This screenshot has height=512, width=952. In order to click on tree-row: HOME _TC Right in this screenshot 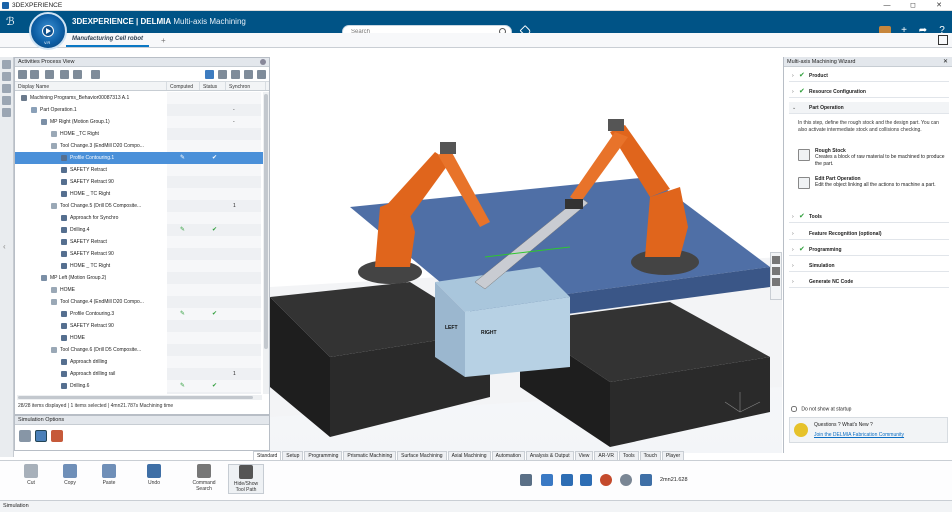, I will do `click(140, 134)`.